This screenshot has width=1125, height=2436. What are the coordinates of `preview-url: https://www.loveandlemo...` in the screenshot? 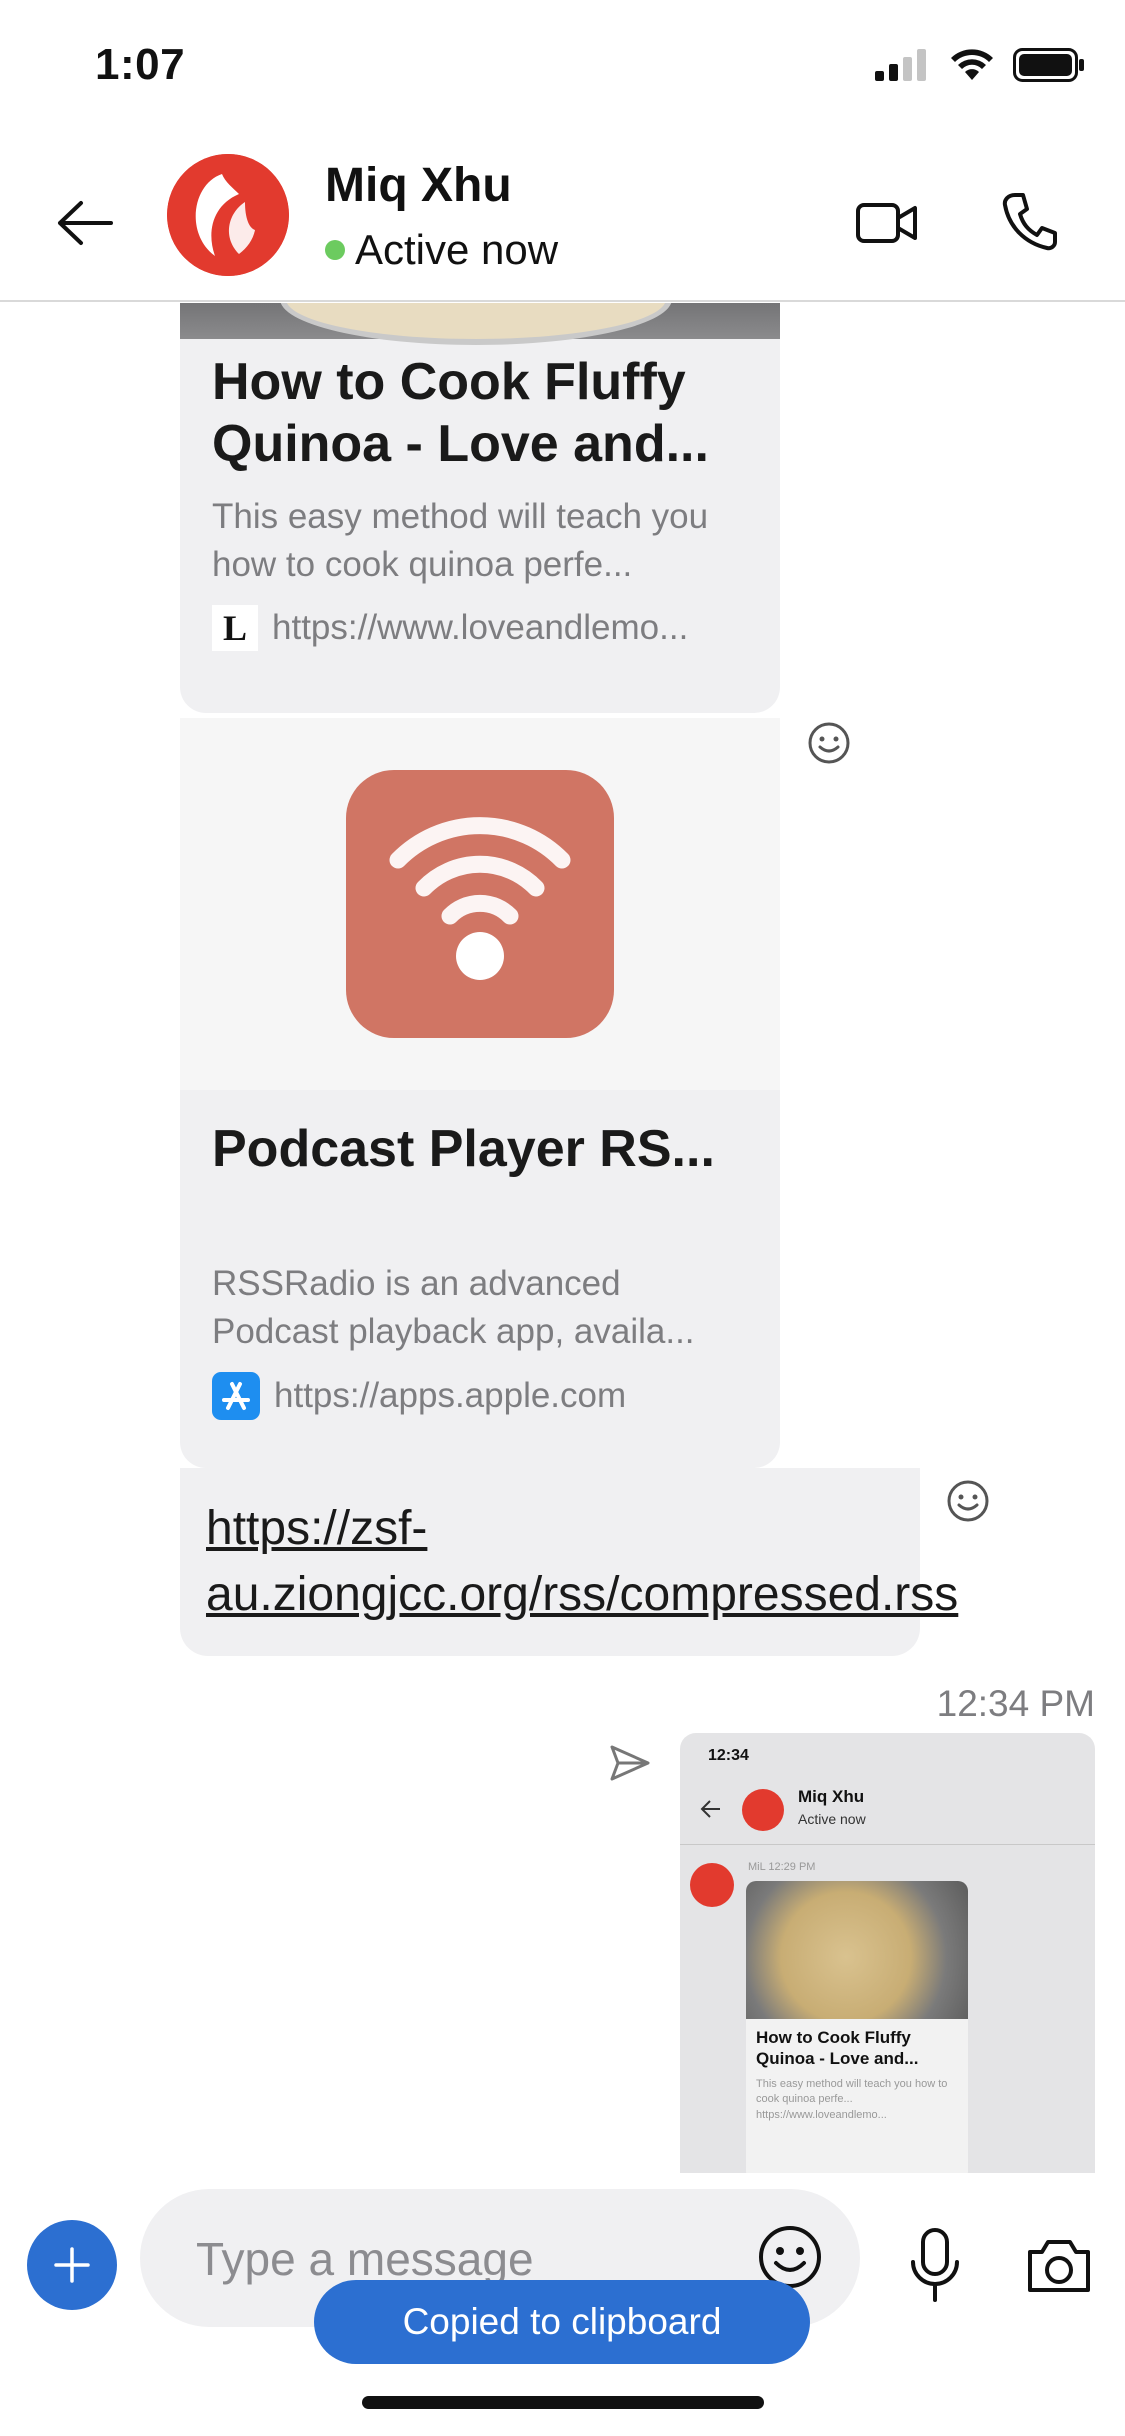 It's located at (480, 627).